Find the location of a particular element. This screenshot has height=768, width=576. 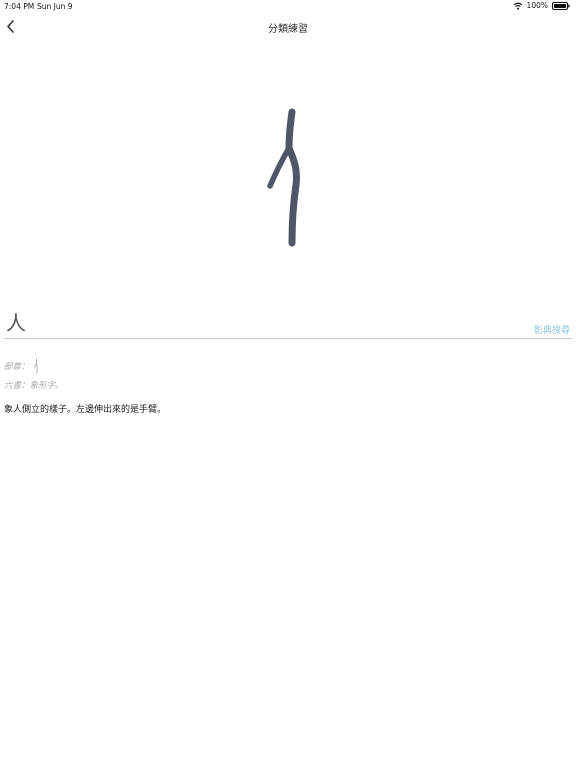

six-writings-value: 象形字。 is located at coordinates (46, 386).